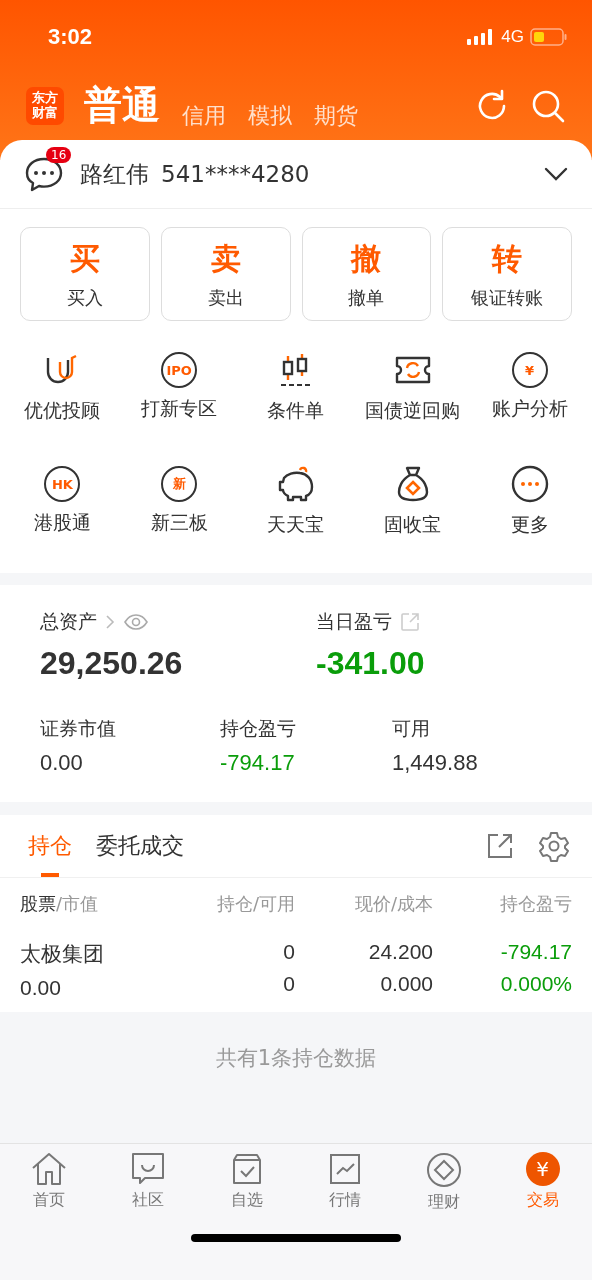 The height and width of the screenshot is (1280, 592). I want to click on circle-text-icon: IPO, so click(179, 370).